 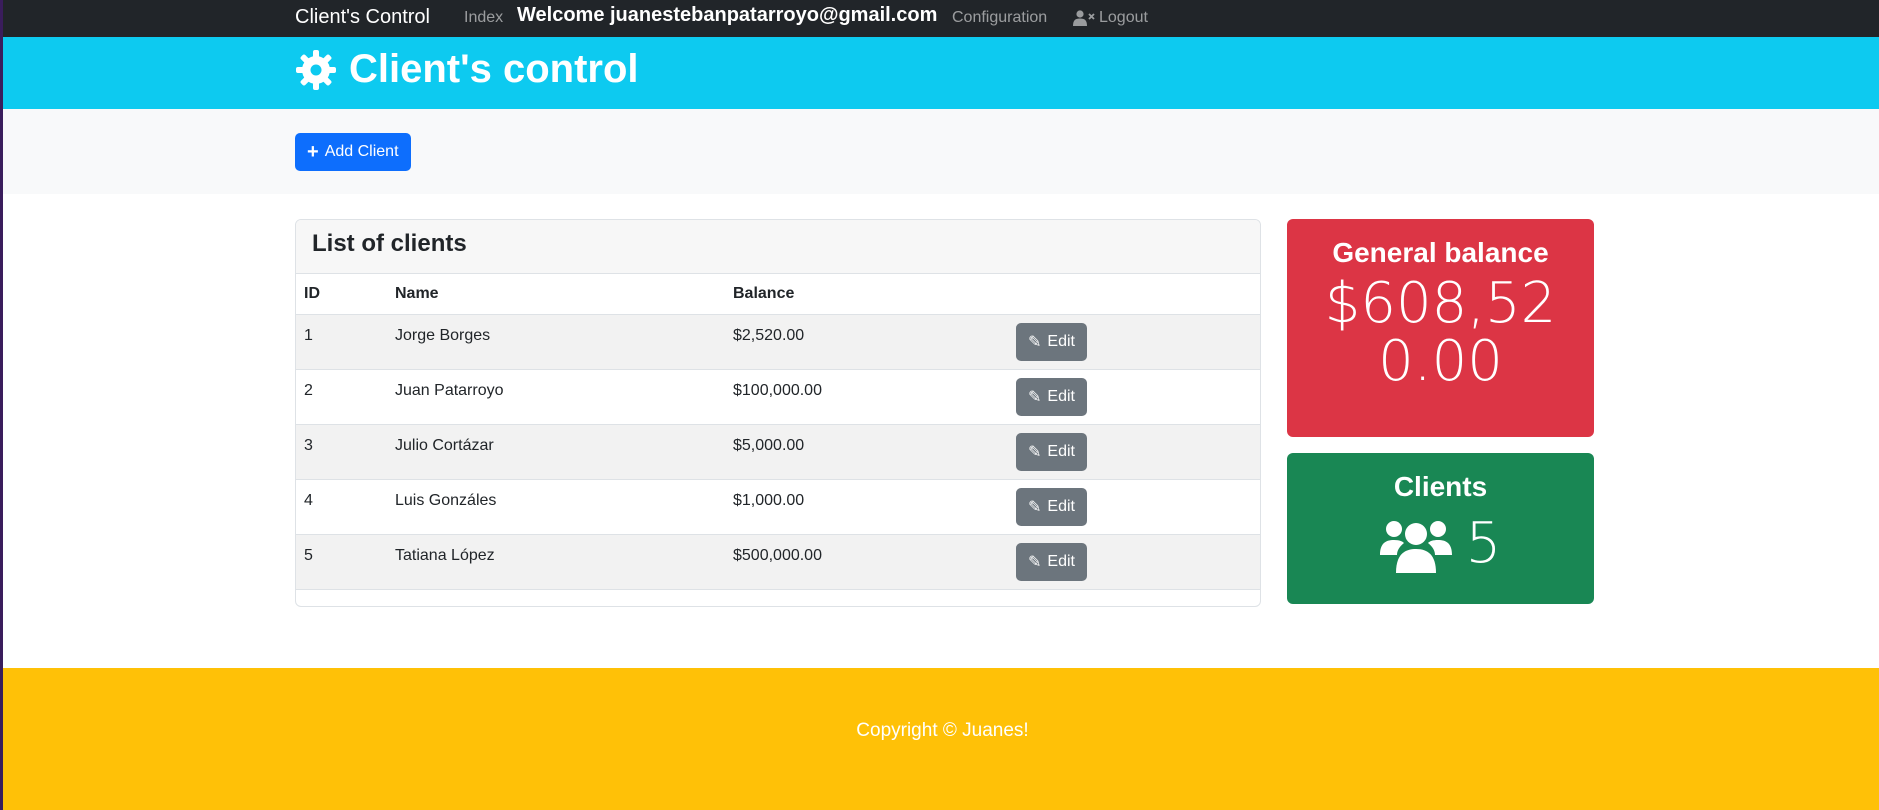 What do you see at coordinates (1440, 486) in the screenshot?
I see `clients-count-label: Clients` at bounding box center [1440, 486].